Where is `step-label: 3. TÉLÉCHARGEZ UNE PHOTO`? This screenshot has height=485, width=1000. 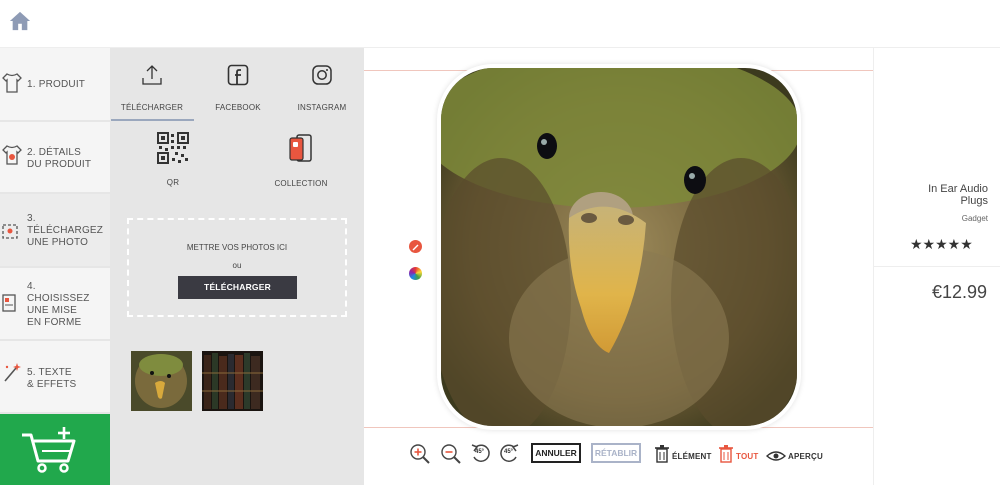
step-label: 3. TÉLÉCHARGEZ UNE PHOTO is located at coordinates (65, 230).